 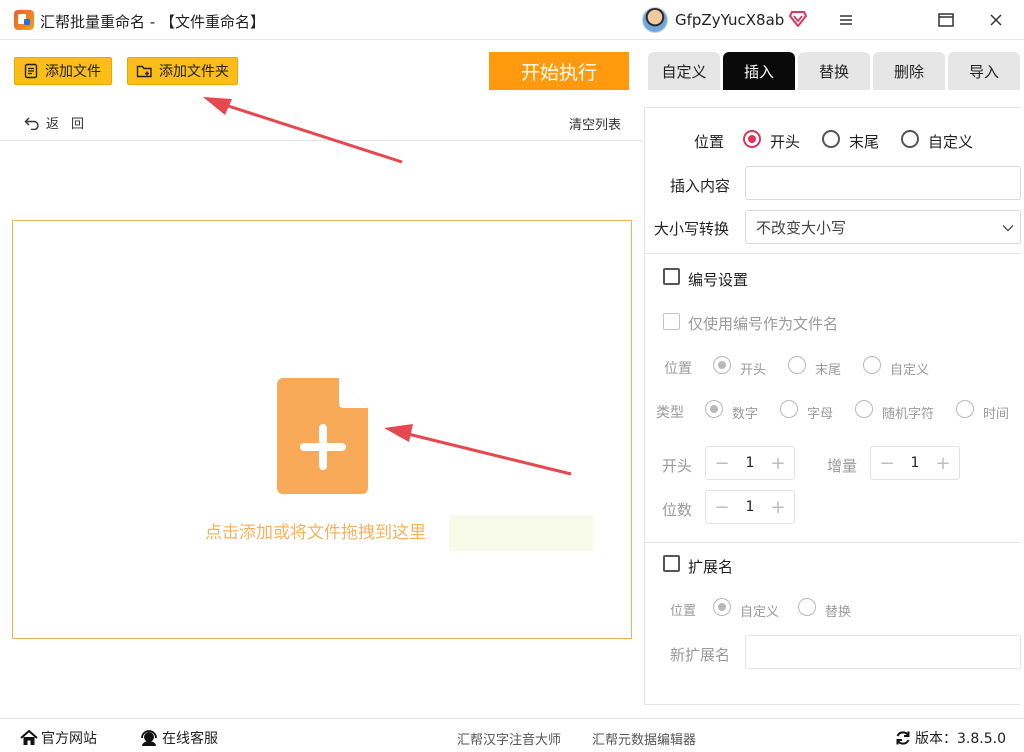 What do you see at coordinates (190, 739) in the screenshot?
I see `support-label: 在线客服` at bounding box center [190, 739].